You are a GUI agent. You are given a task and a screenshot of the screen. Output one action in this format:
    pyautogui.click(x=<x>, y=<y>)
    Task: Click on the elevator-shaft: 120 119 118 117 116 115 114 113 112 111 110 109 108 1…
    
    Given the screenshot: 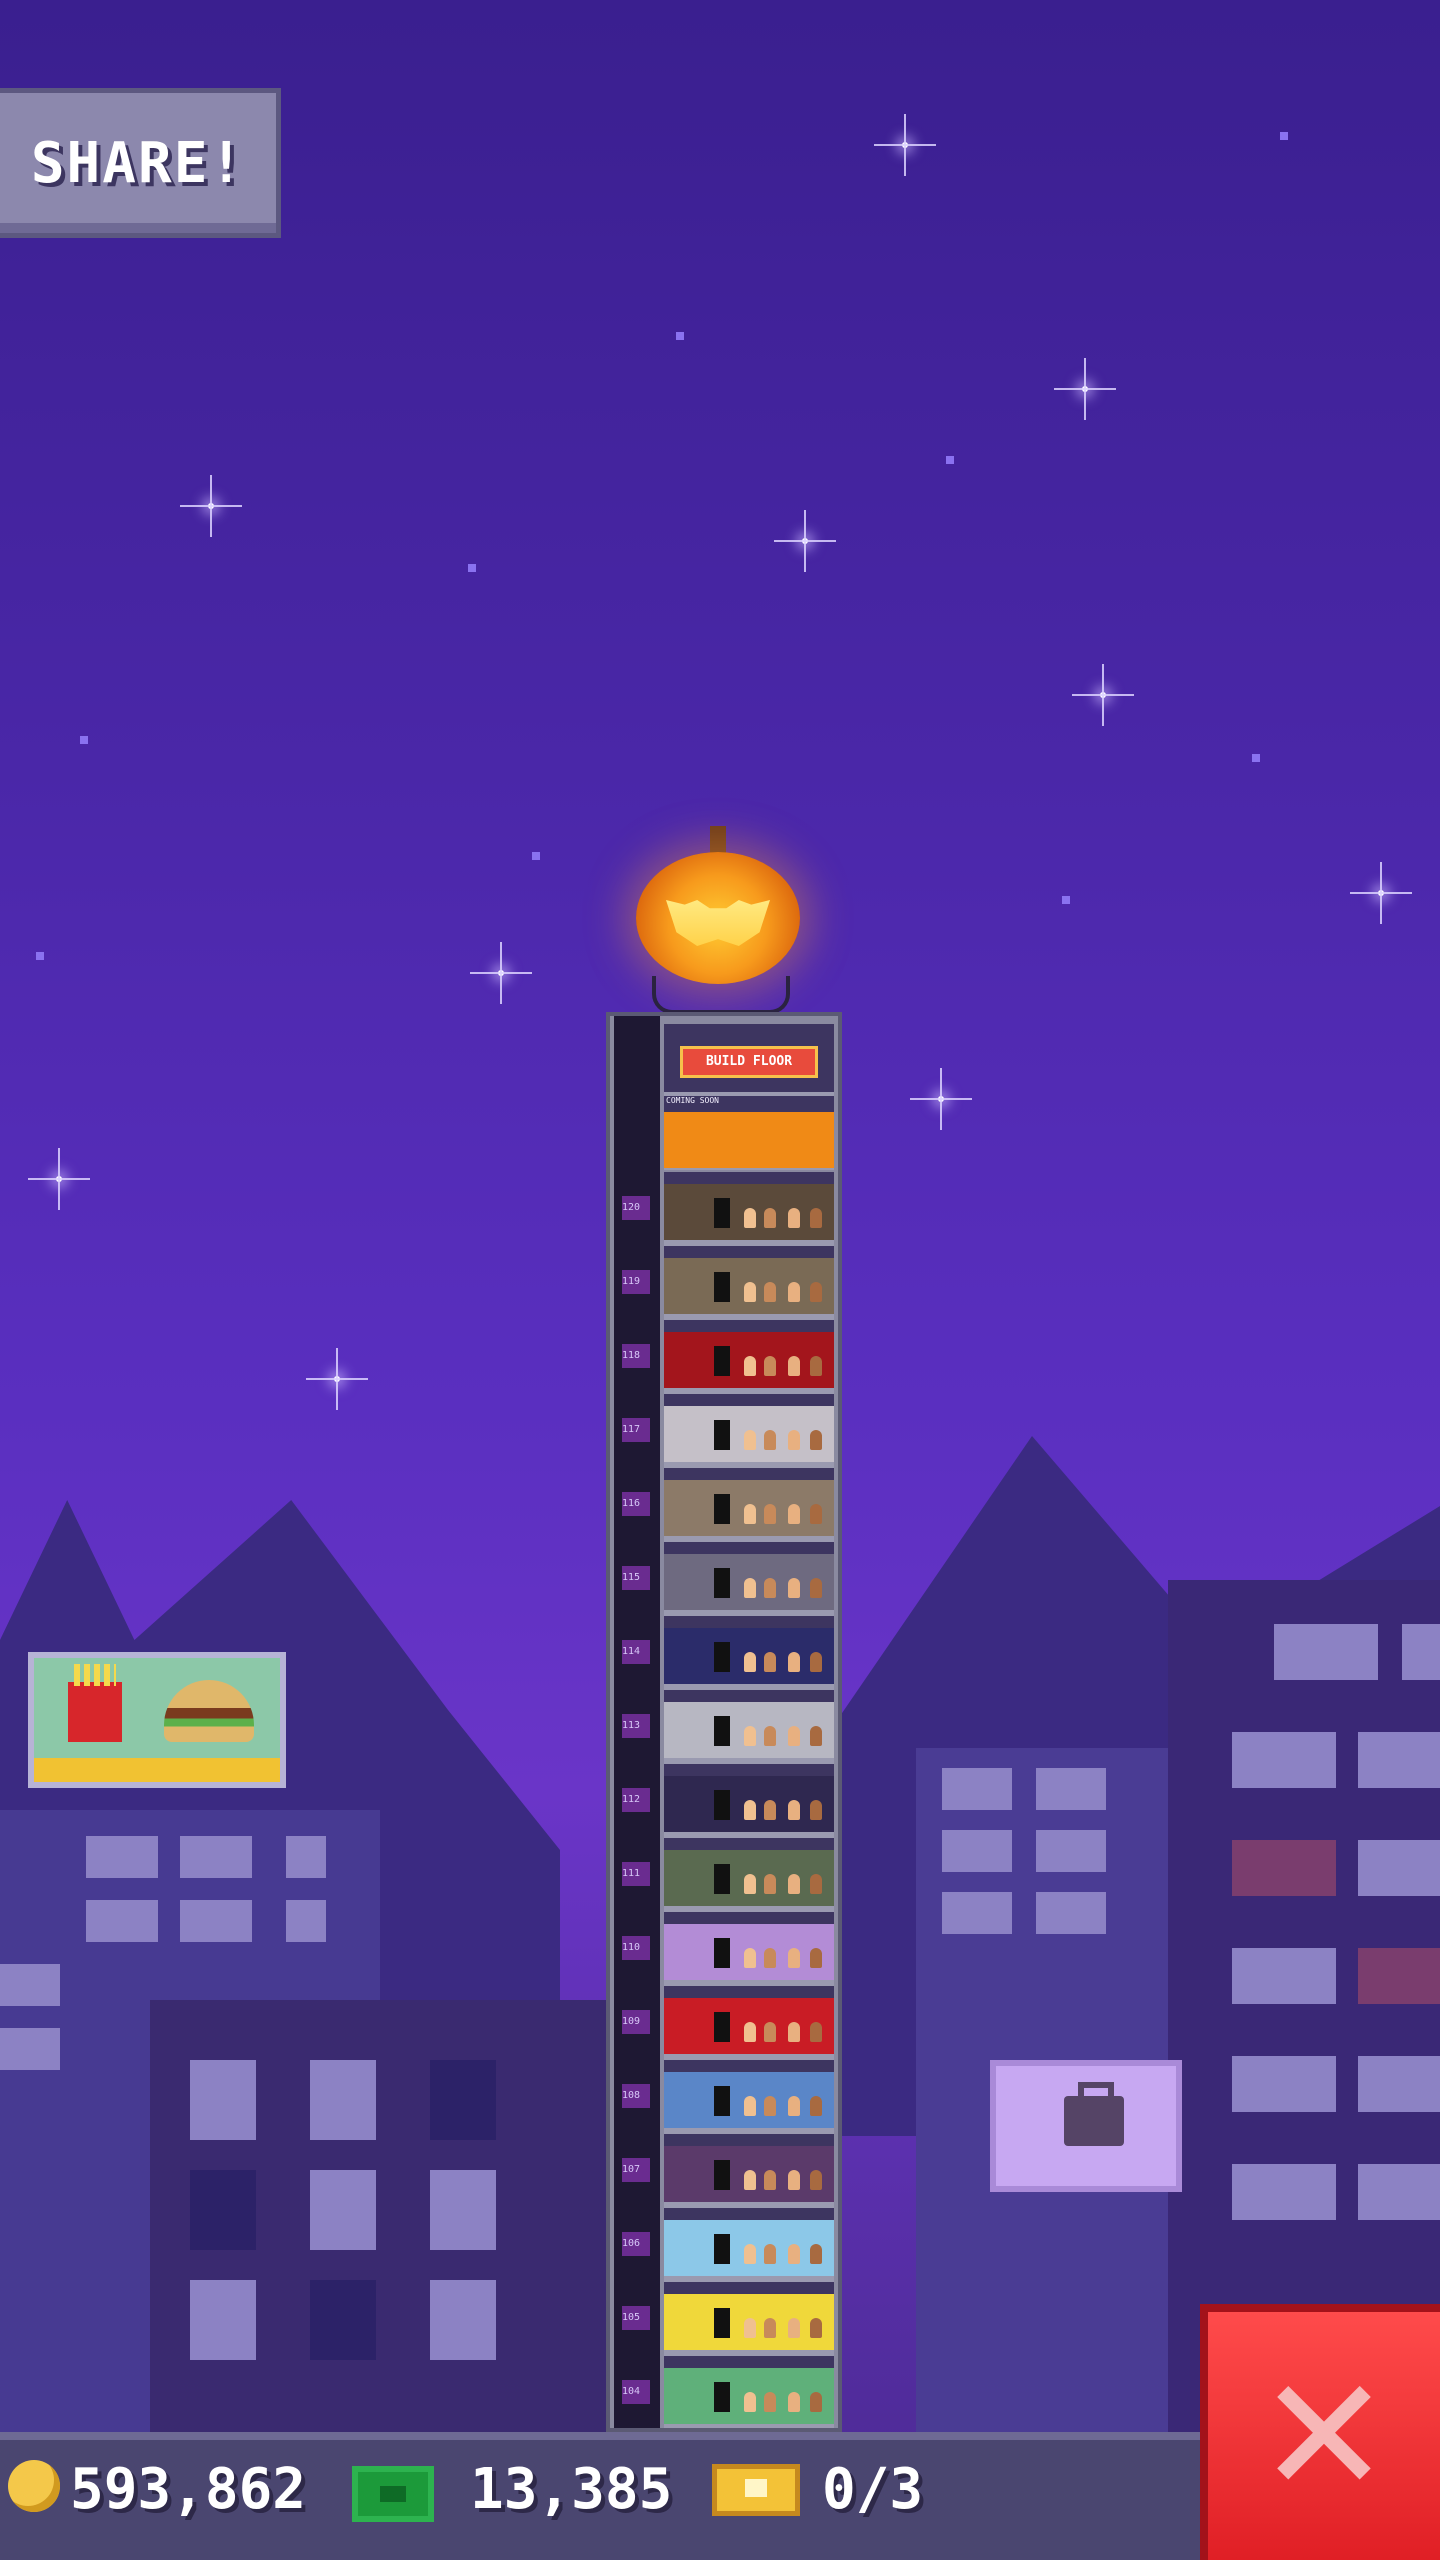 What is the action you would take?
    pyautogui.click(x=637, y=1722)
    